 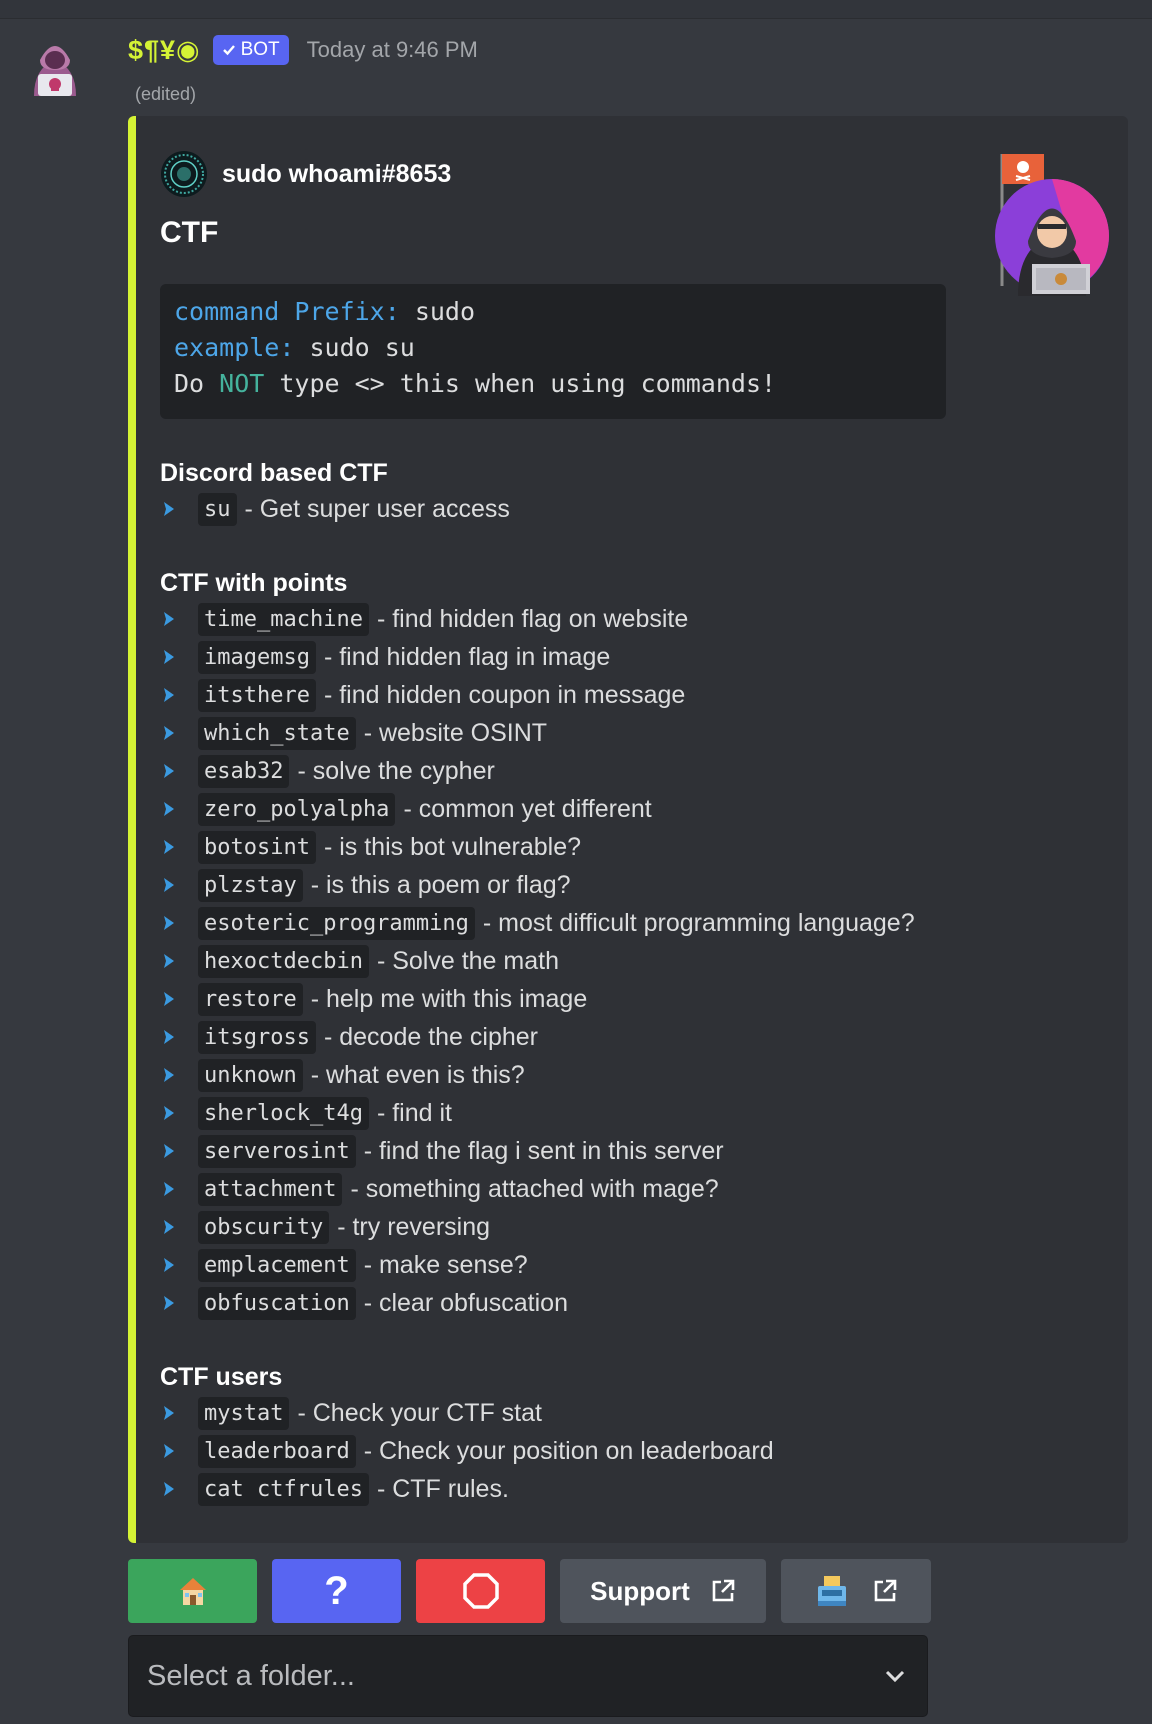 I want to click on code-line3-start: Do, so click(x=197, y=383).